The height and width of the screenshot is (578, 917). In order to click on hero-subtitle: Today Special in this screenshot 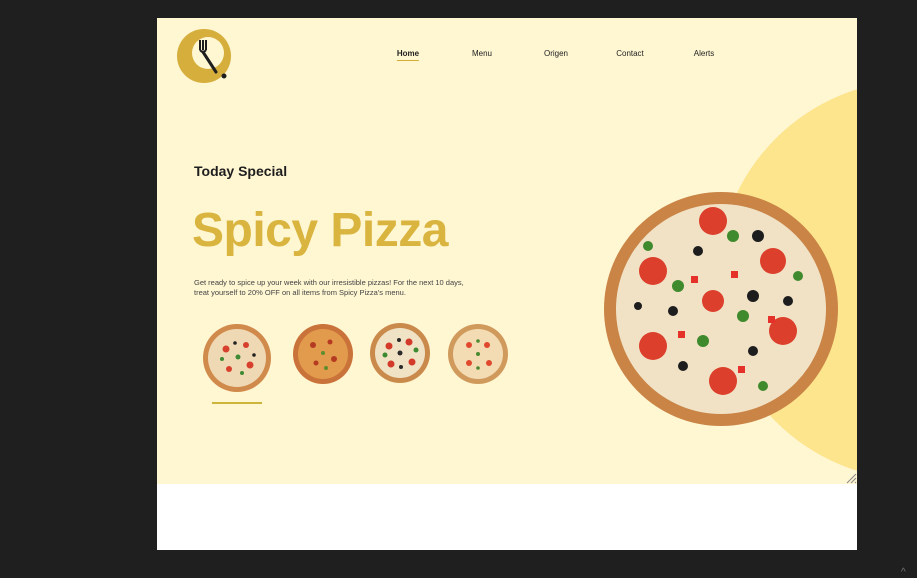, I will do `click(241, 171)`.